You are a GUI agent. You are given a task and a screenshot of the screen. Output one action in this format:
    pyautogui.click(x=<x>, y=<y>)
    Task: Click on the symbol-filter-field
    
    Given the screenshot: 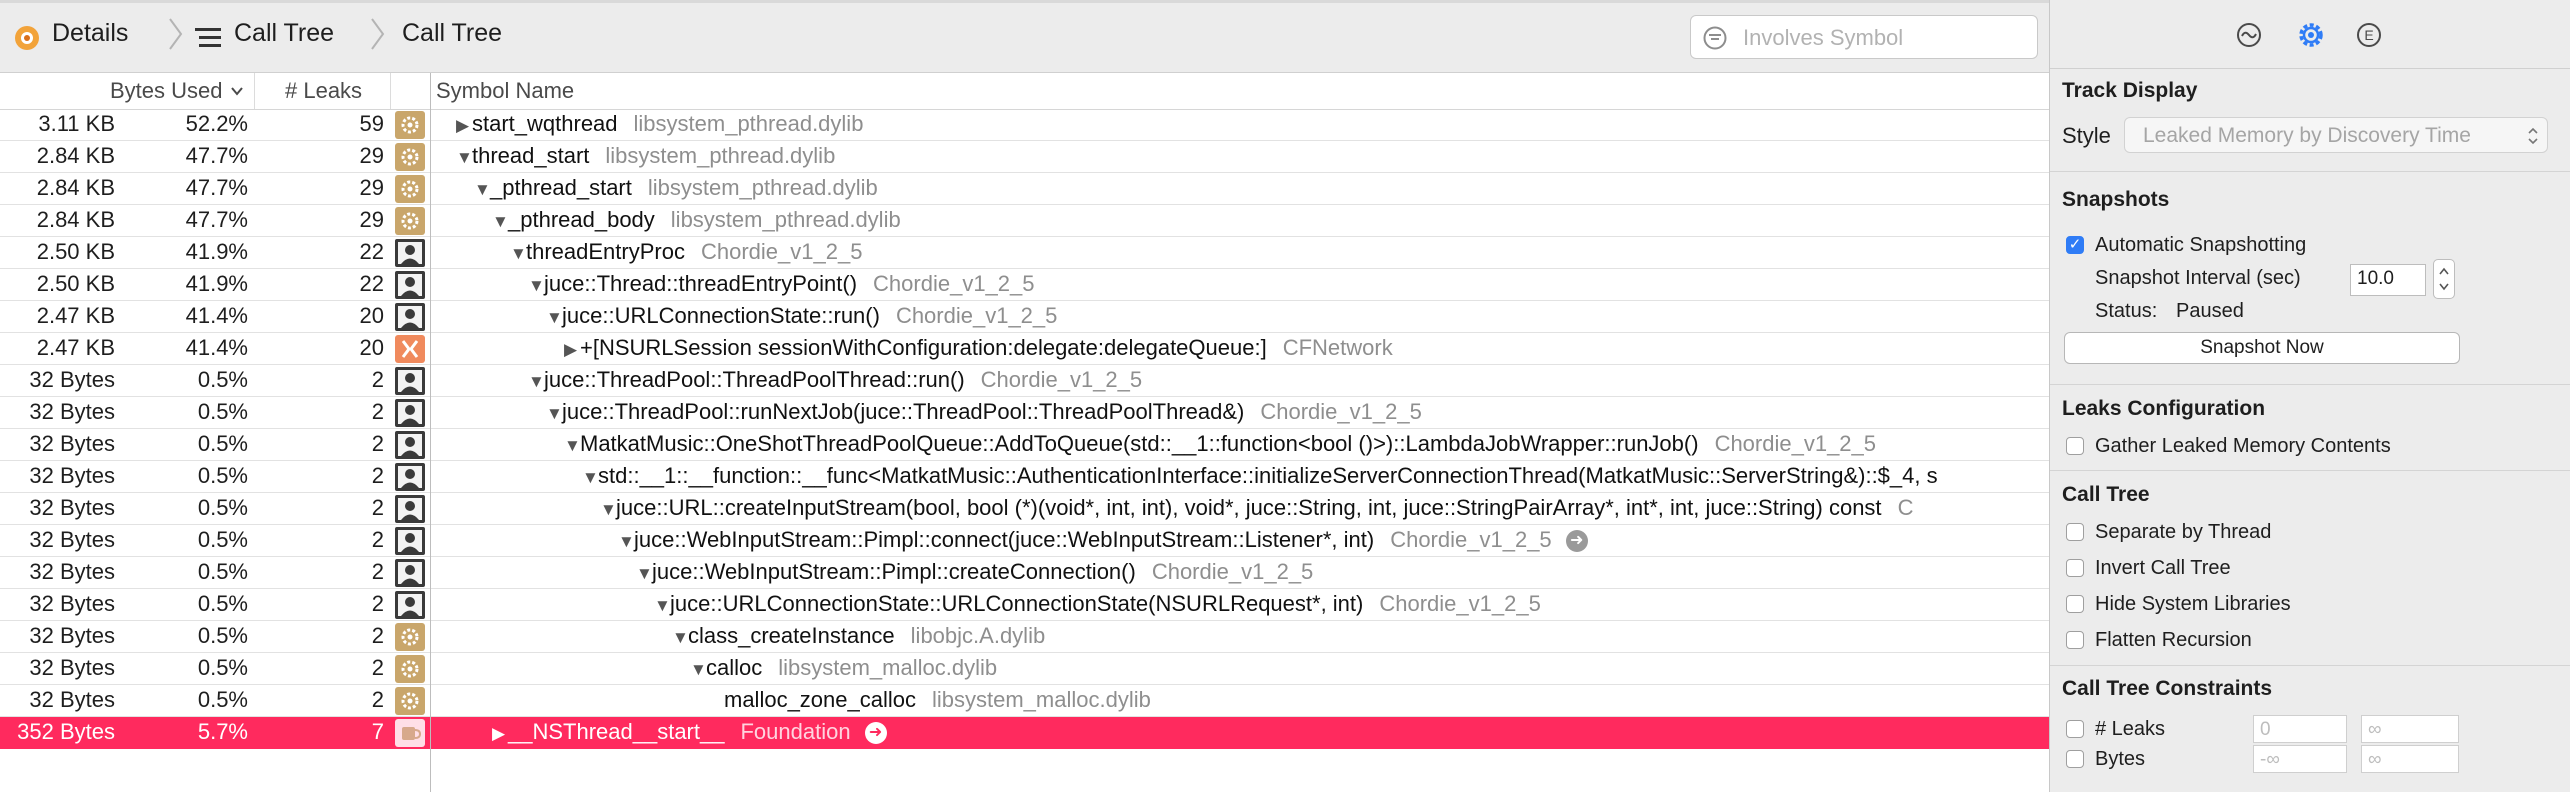 What is the action you would take?
    pyautogui.click(x=1864, y=37)
    